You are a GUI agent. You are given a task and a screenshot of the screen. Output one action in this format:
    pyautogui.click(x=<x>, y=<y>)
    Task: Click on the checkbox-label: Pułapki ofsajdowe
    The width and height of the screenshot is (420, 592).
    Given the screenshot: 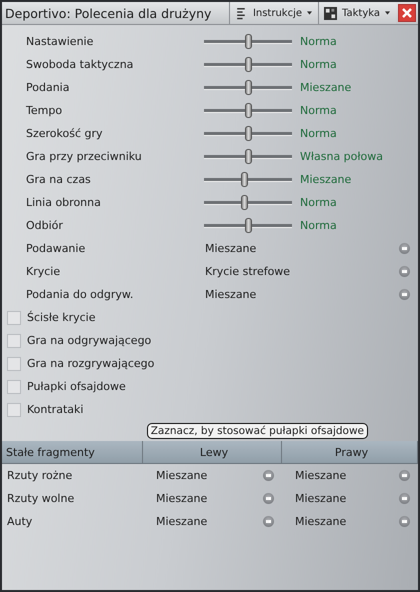 What is the action you would take?
    pyautogui.click(x=76, y=386)
    